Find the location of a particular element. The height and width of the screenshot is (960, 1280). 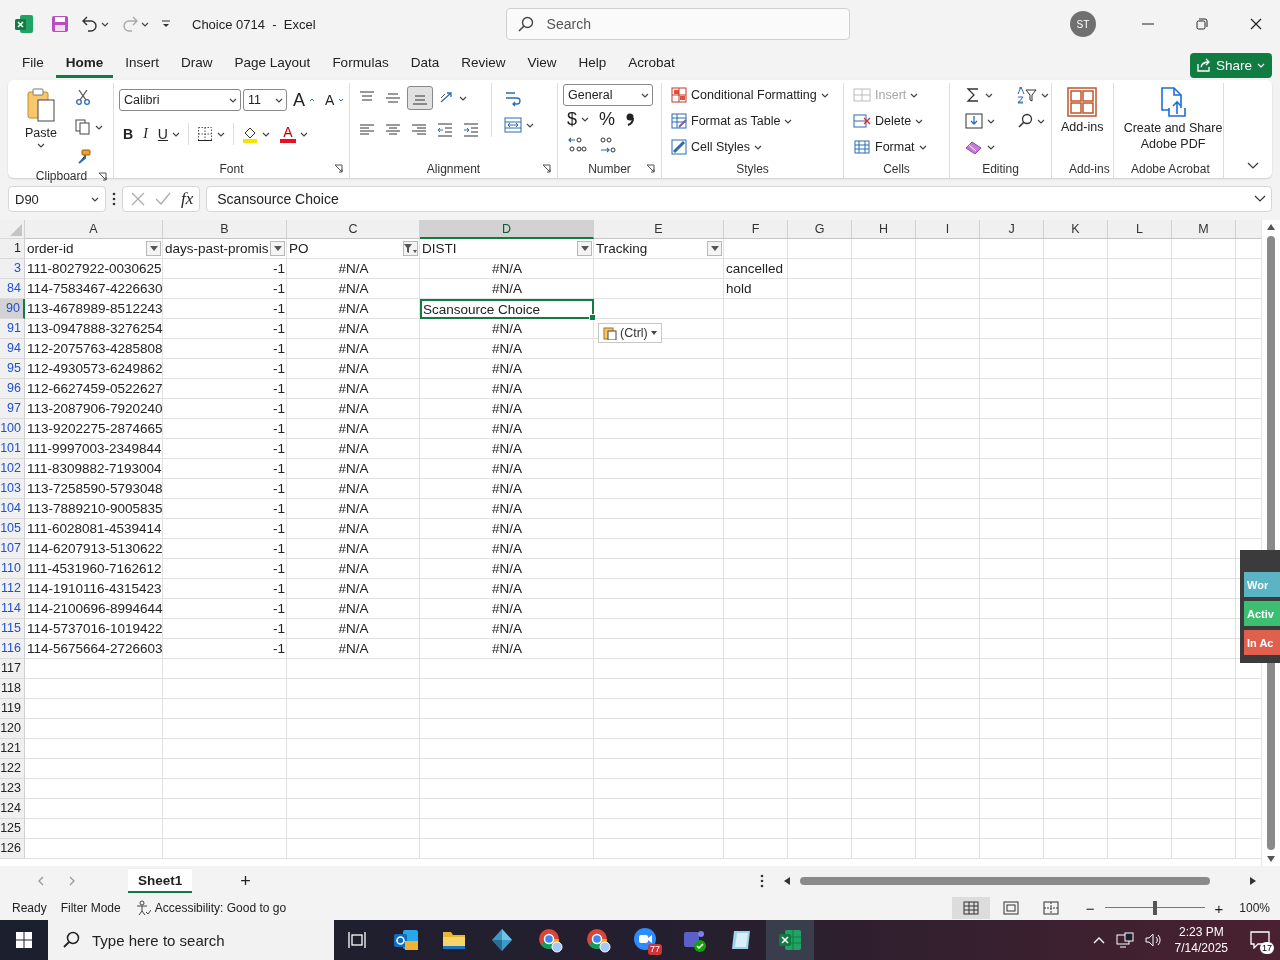

ribbon-tab: Acrobat is located at coordinates (651, 63).